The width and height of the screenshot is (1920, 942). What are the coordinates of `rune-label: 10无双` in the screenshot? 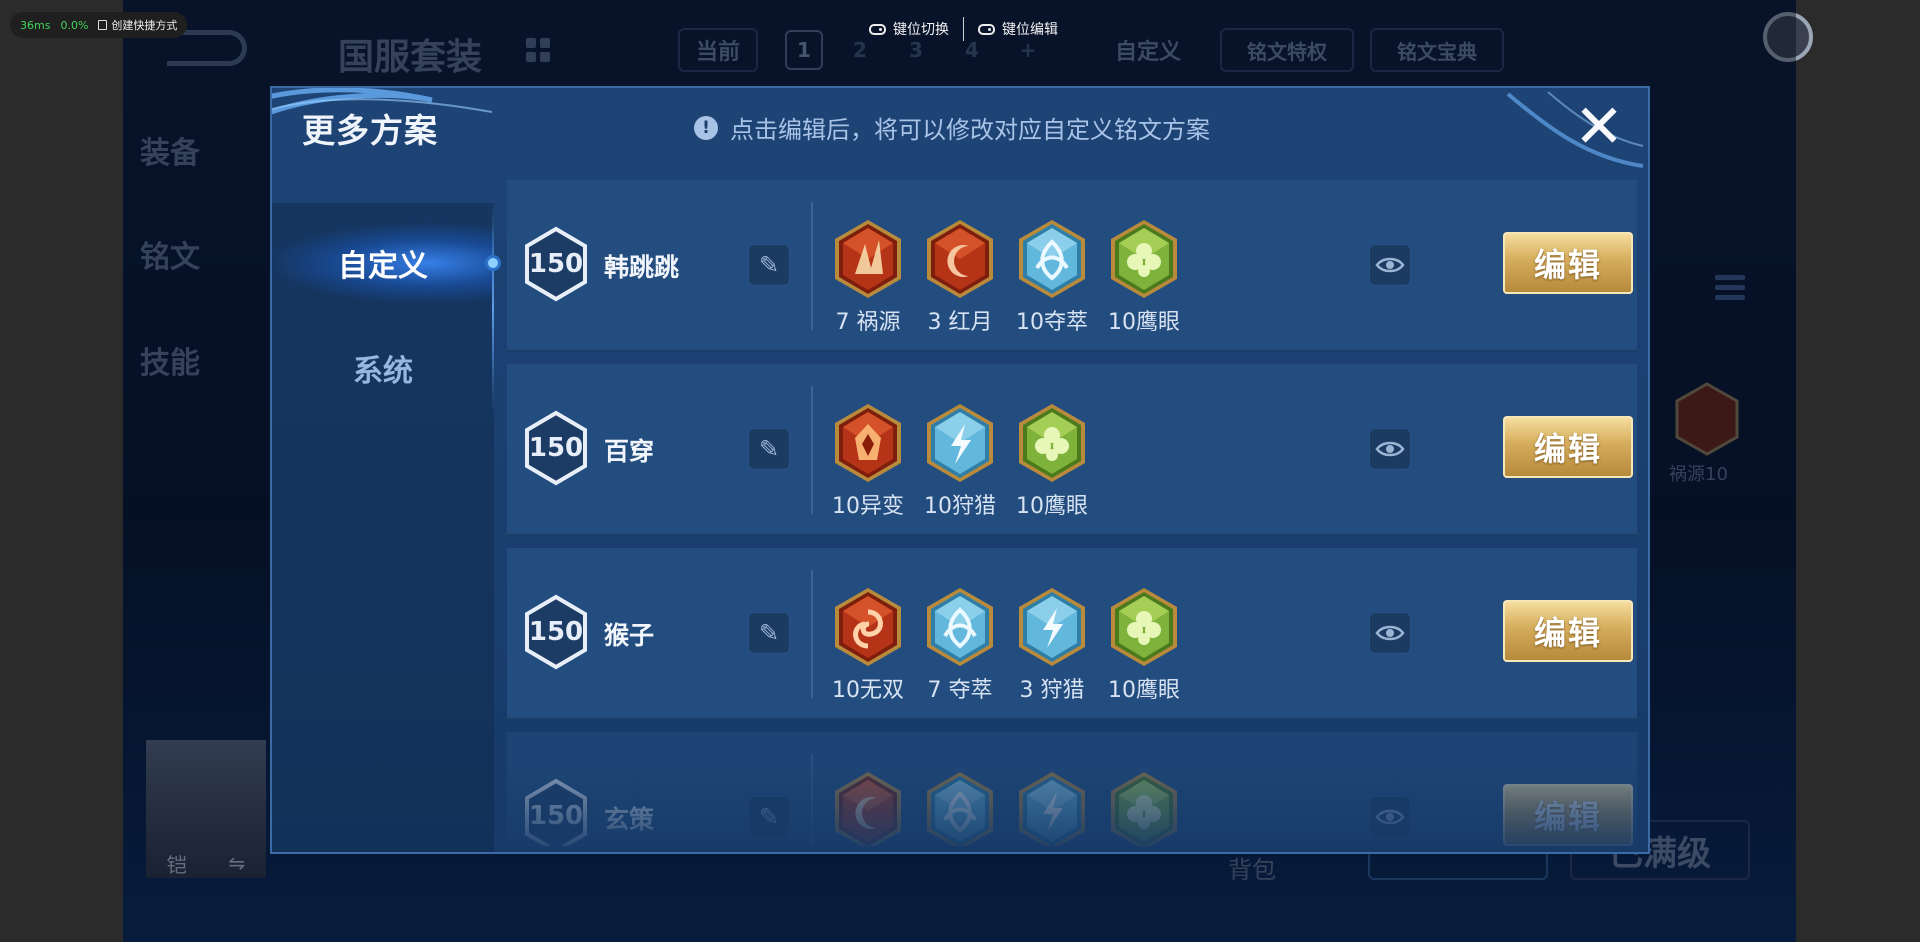 It's located at (868, 690).